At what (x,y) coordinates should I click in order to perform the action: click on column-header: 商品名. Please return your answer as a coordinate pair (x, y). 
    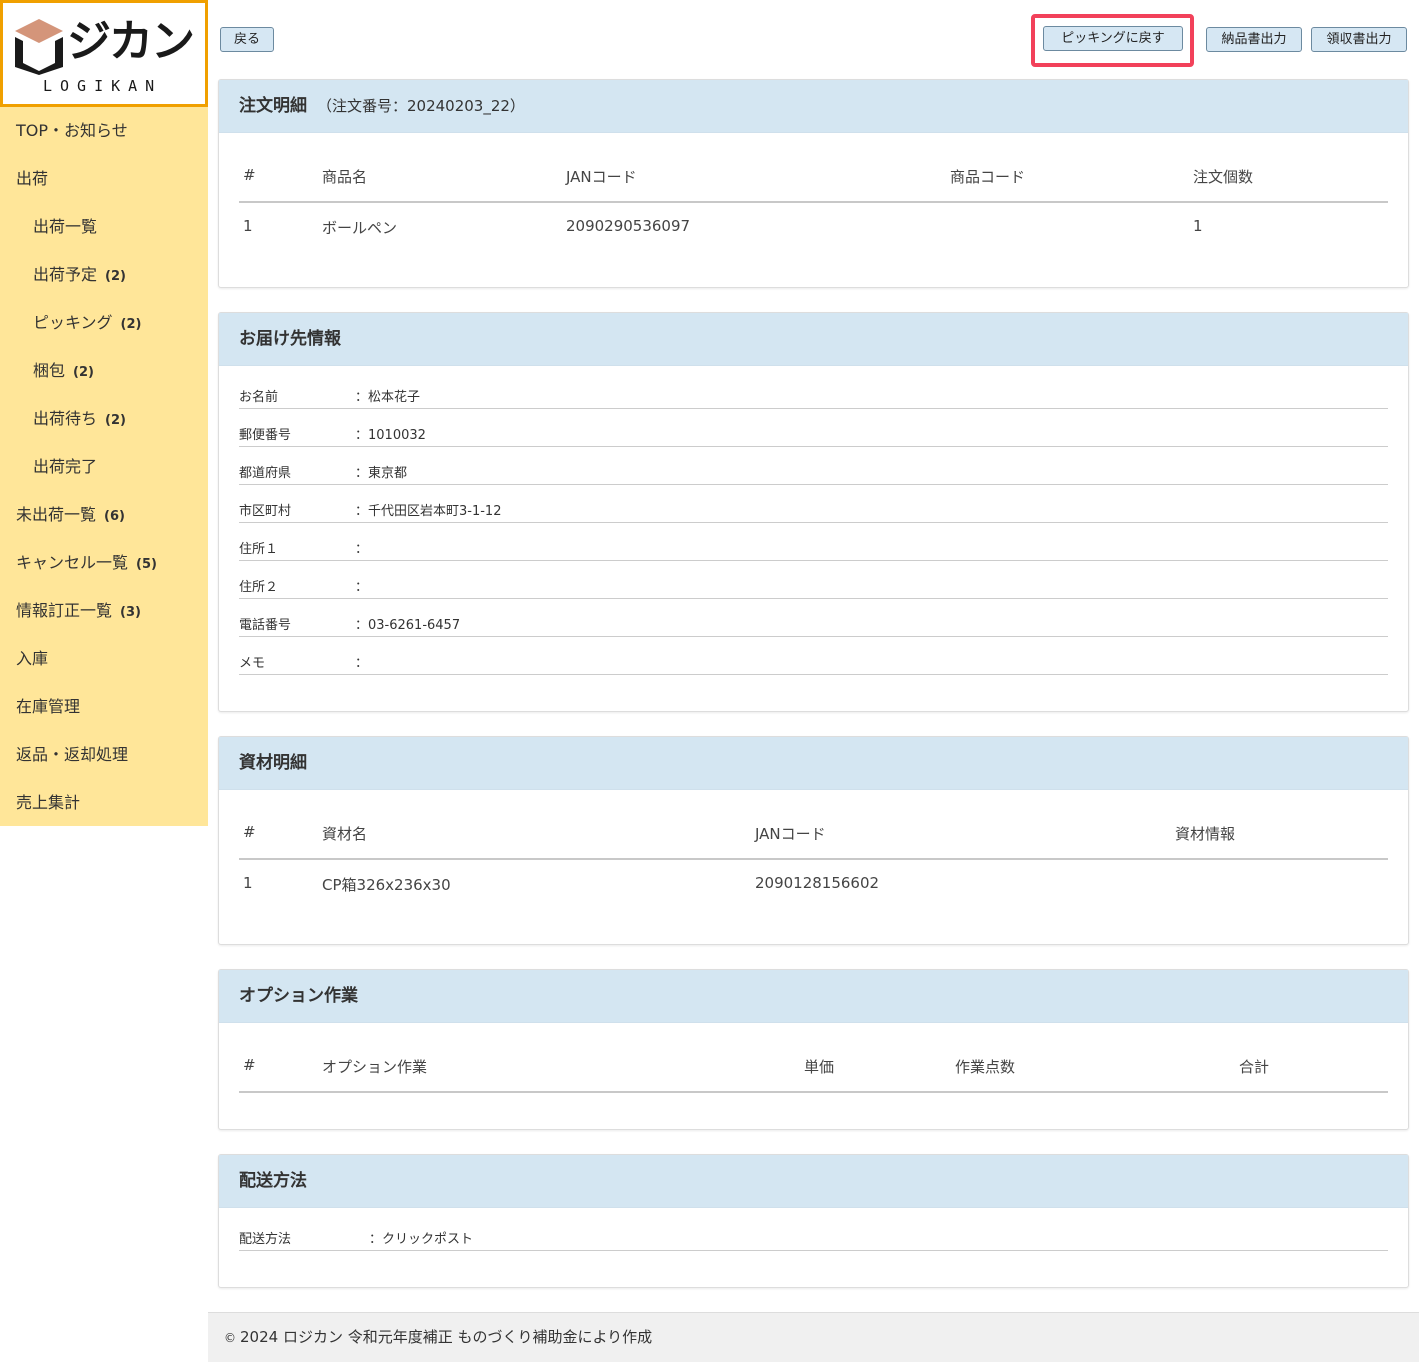
    Looking at the image, I should click on (345, 177).